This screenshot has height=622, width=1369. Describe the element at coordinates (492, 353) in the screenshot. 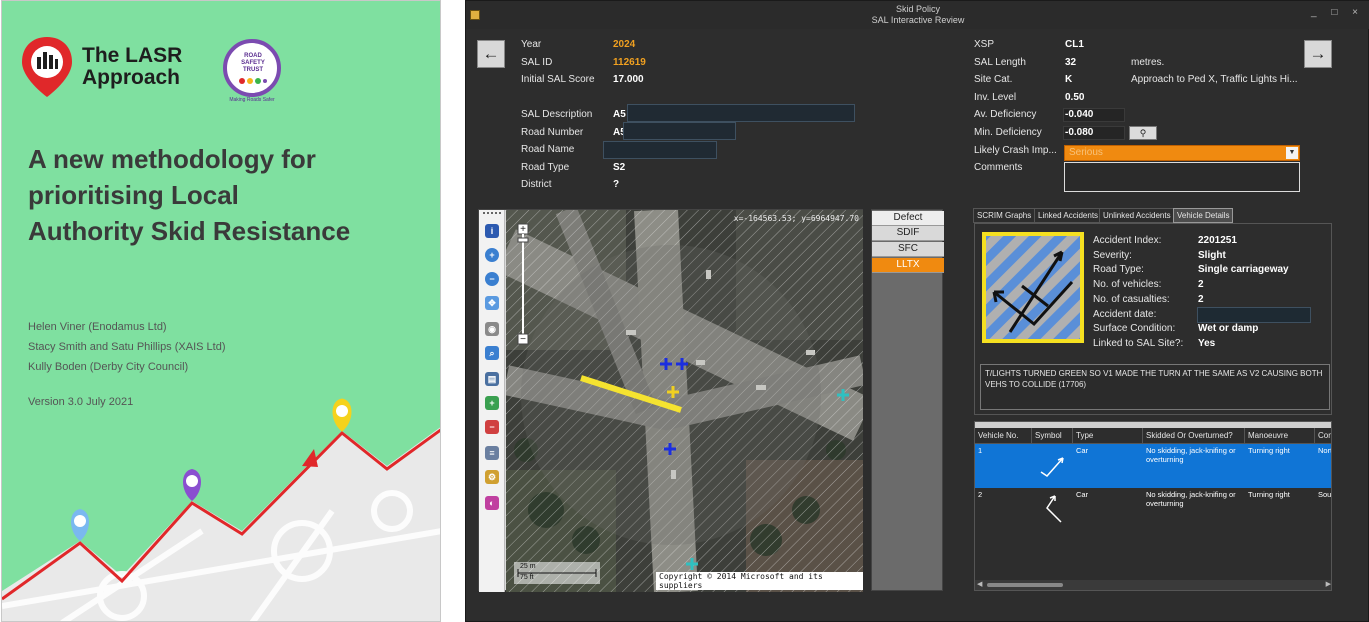

I see `find-icon: ⌕` at that location.